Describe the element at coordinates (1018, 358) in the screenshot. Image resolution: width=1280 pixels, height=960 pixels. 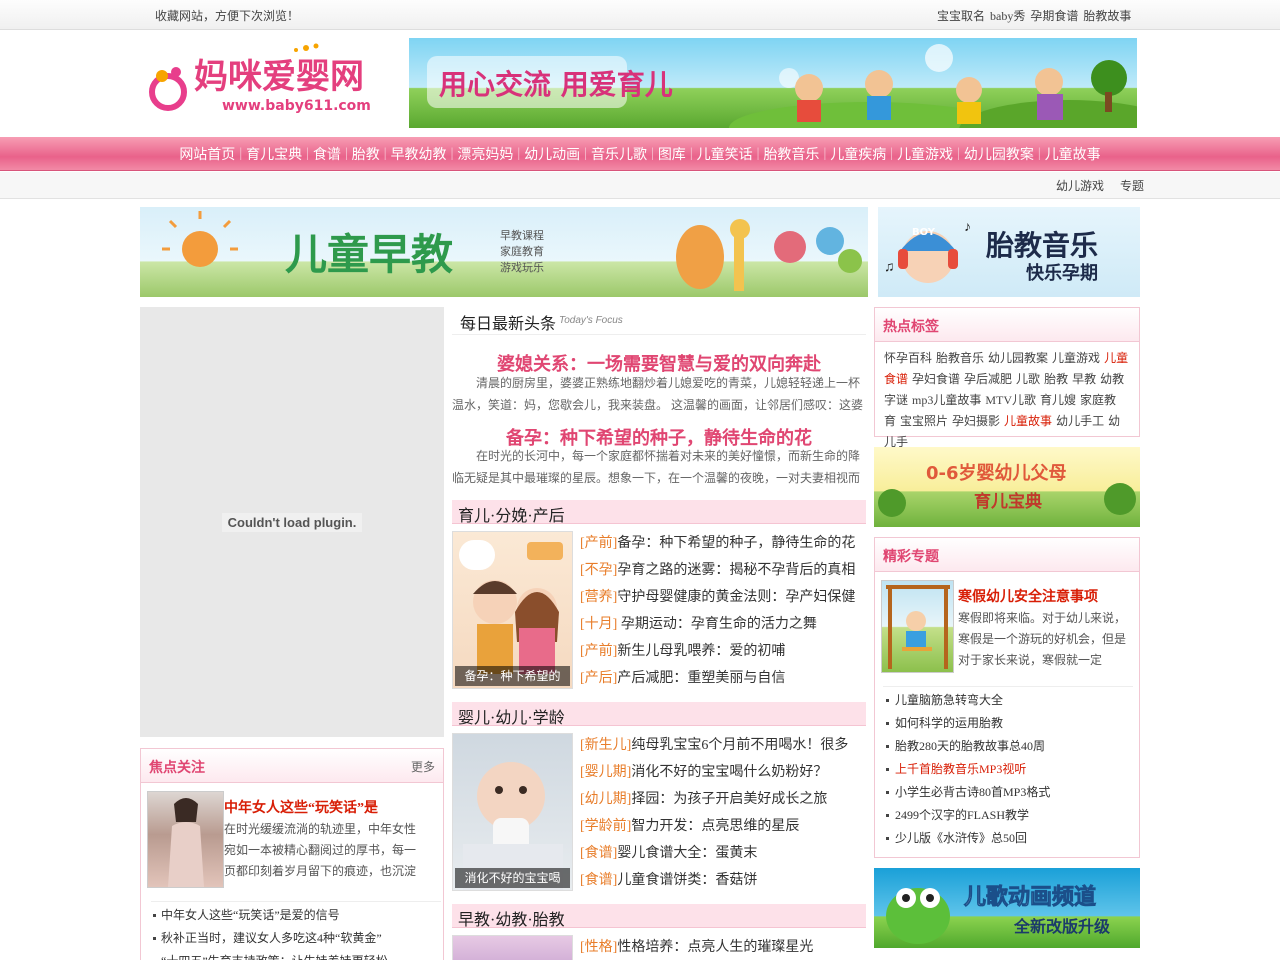
I see `hot-tag: 幼儿园教案` at that location.